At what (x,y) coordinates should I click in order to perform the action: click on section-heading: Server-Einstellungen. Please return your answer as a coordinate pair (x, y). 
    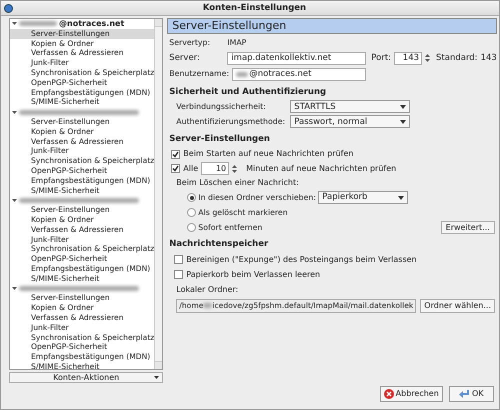
    Looking at the image, I should click on (220, 139).